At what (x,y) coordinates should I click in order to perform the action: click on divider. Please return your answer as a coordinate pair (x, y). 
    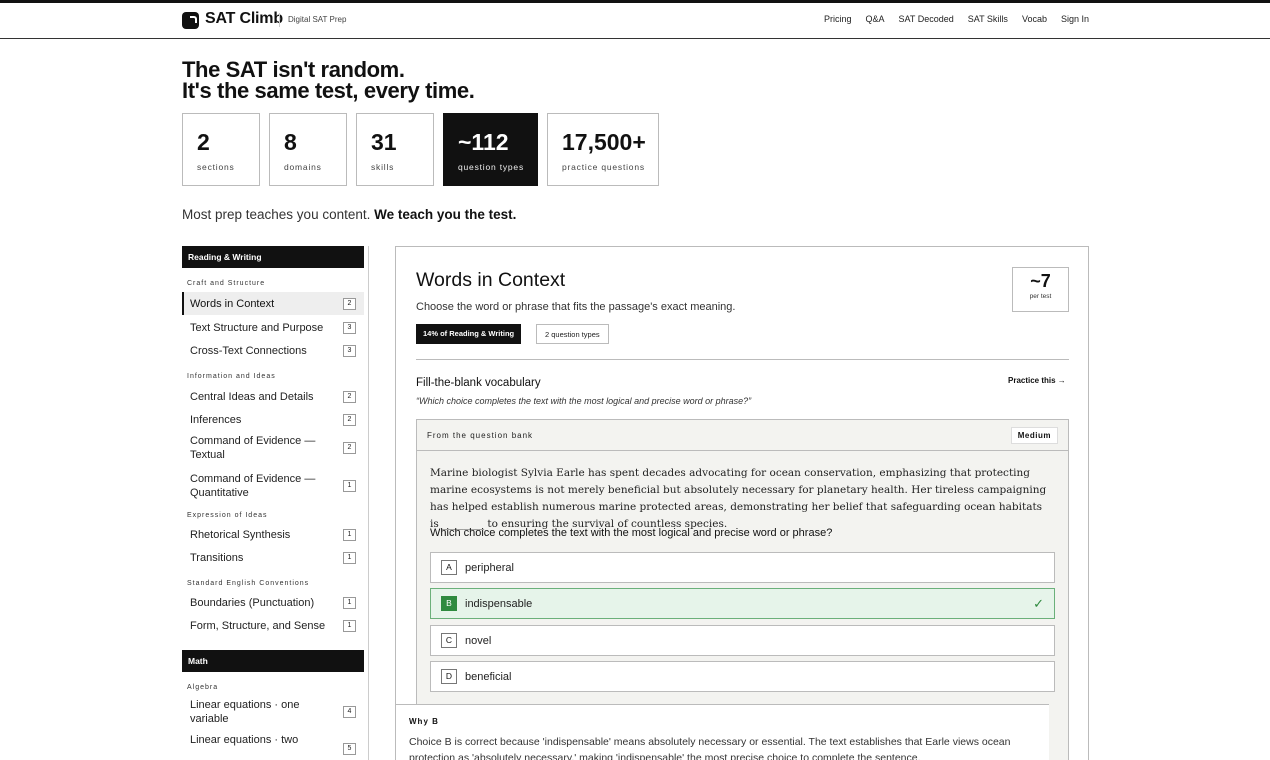
    Looking at the image, I should click on (742, 359).